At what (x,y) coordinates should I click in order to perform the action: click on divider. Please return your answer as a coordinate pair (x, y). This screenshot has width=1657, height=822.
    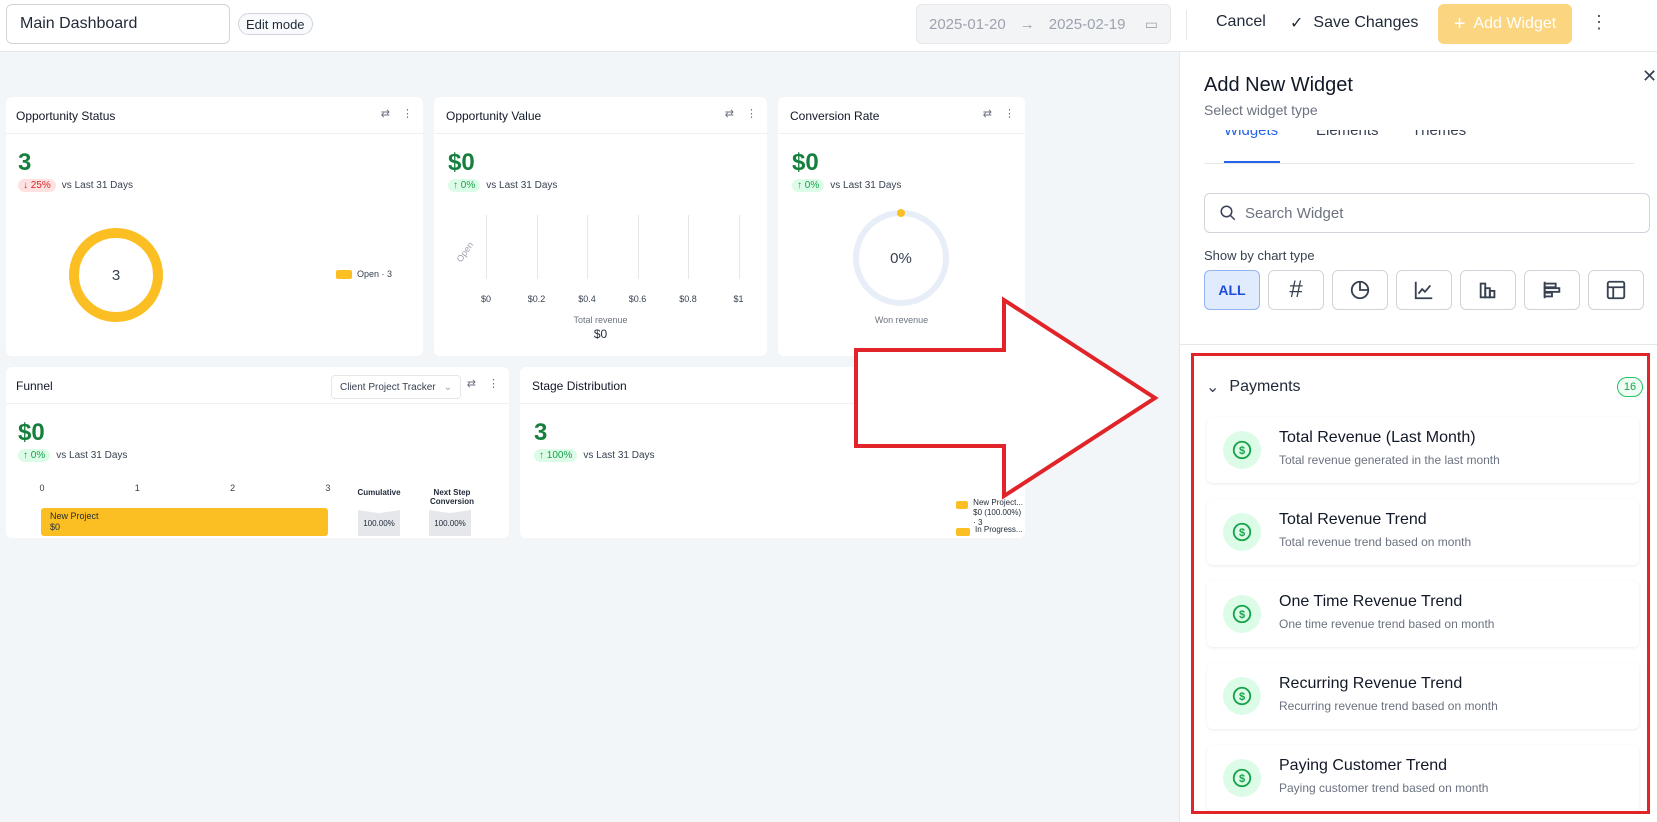
    Looking at the image, I should click on (1186, 25).